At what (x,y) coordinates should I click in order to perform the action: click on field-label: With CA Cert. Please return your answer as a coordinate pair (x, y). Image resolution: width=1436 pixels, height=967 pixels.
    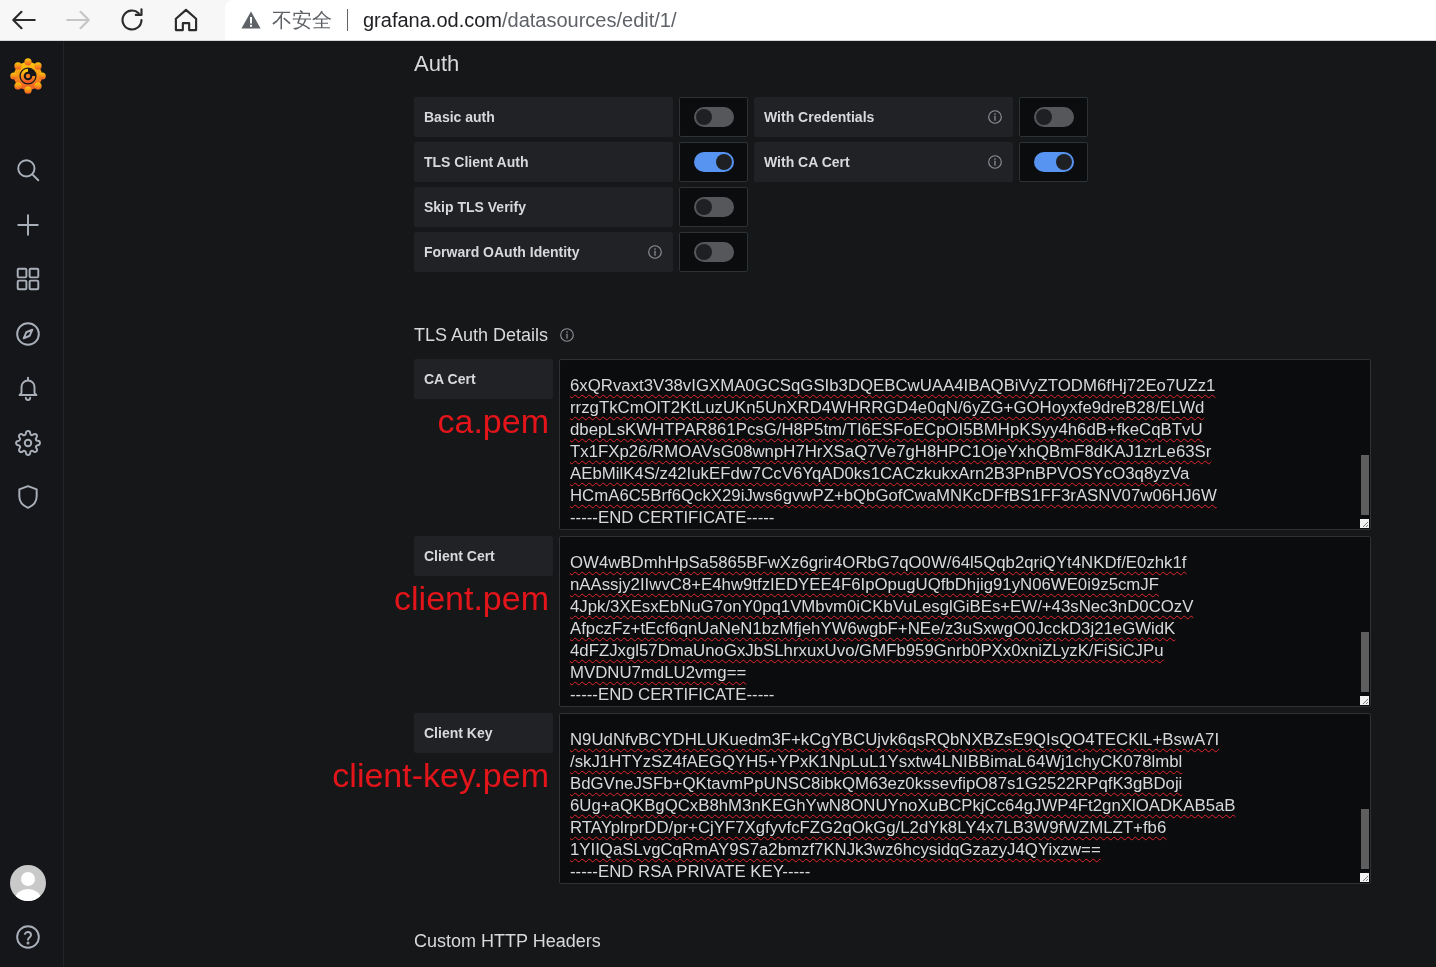
    Looking at the image, I should click on (807, 162).